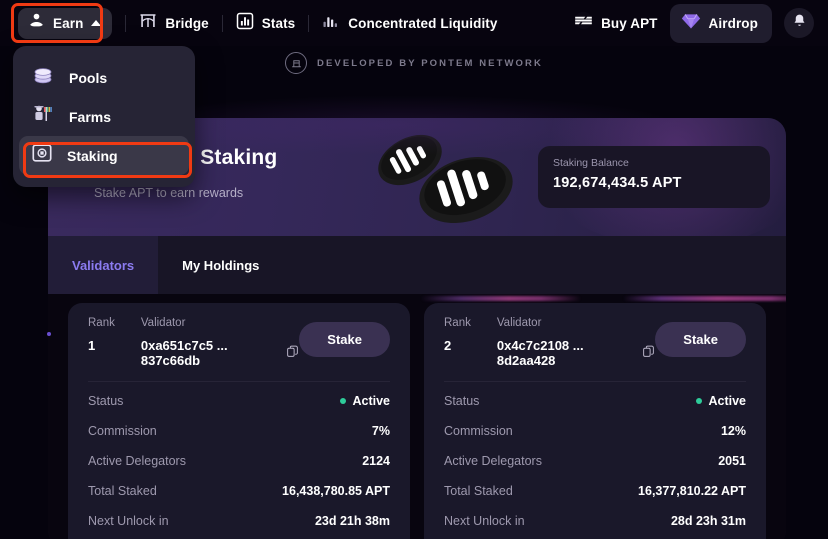  I want to click on nav-item-bridge: Bridge, so click(174, 23).